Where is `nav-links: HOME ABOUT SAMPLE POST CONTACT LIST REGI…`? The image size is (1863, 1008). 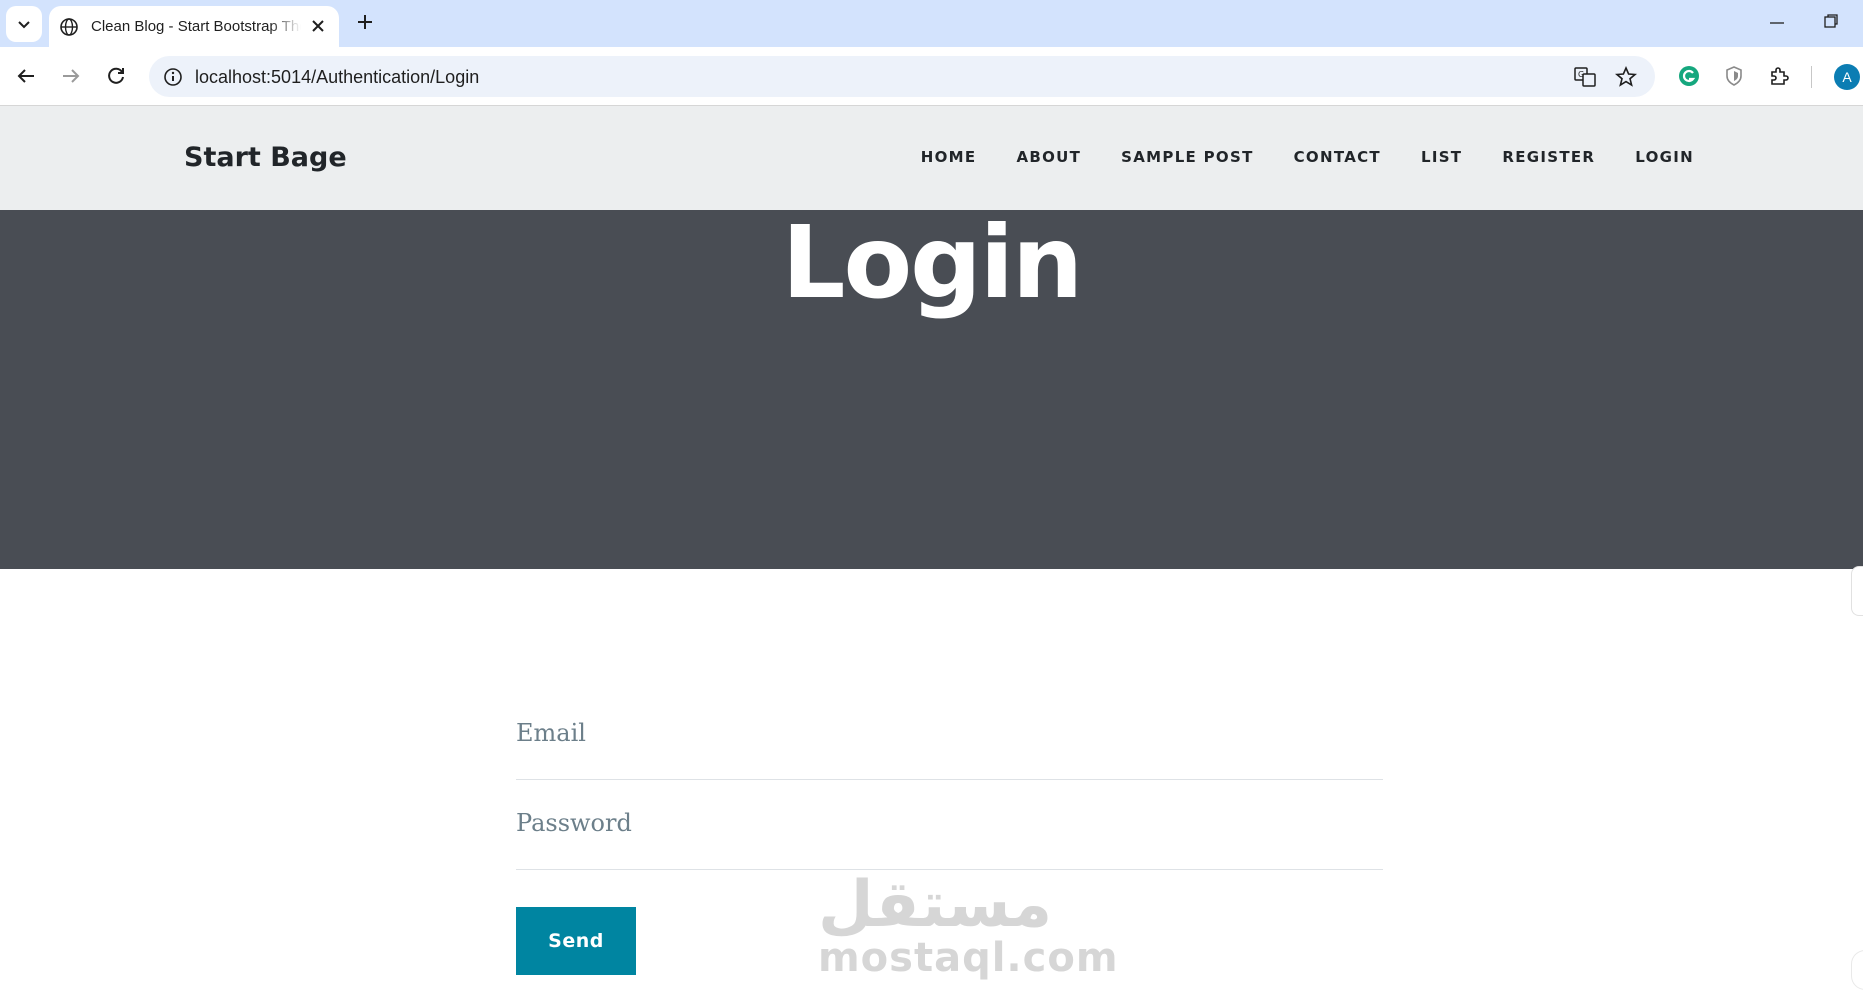
nav-links: HOME ABOUT SAMPLE POST CONTACT LIST REGI… is located at coordinates (1307, 157).